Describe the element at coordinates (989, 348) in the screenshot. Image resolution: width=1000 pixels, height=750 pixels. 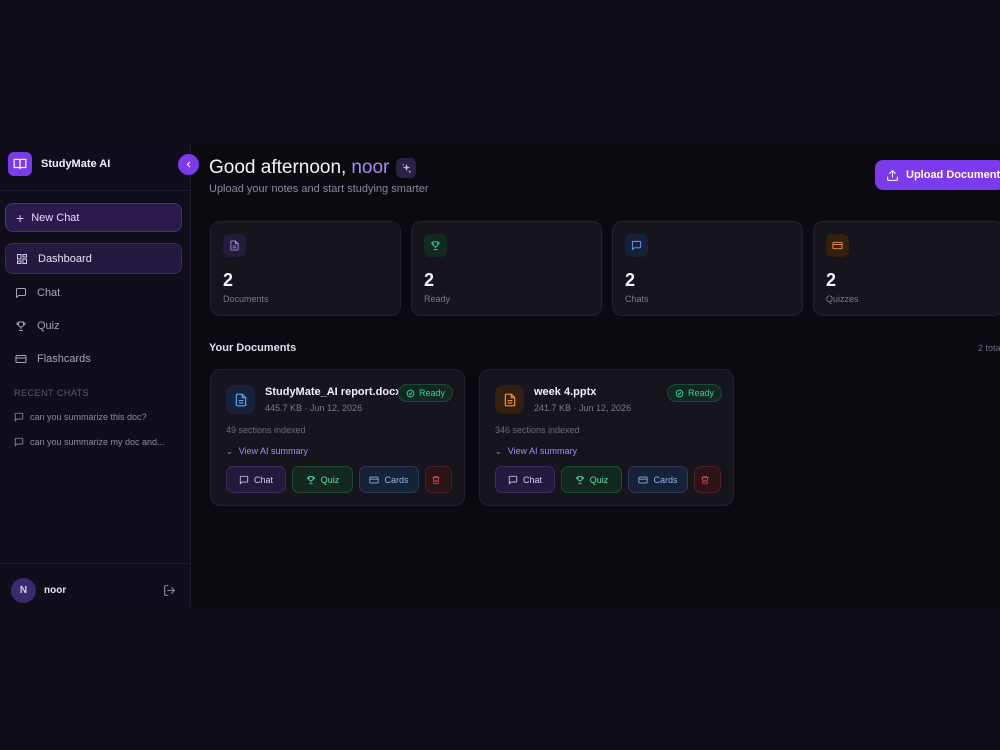
I see `documents-count: 2 total` at that location.